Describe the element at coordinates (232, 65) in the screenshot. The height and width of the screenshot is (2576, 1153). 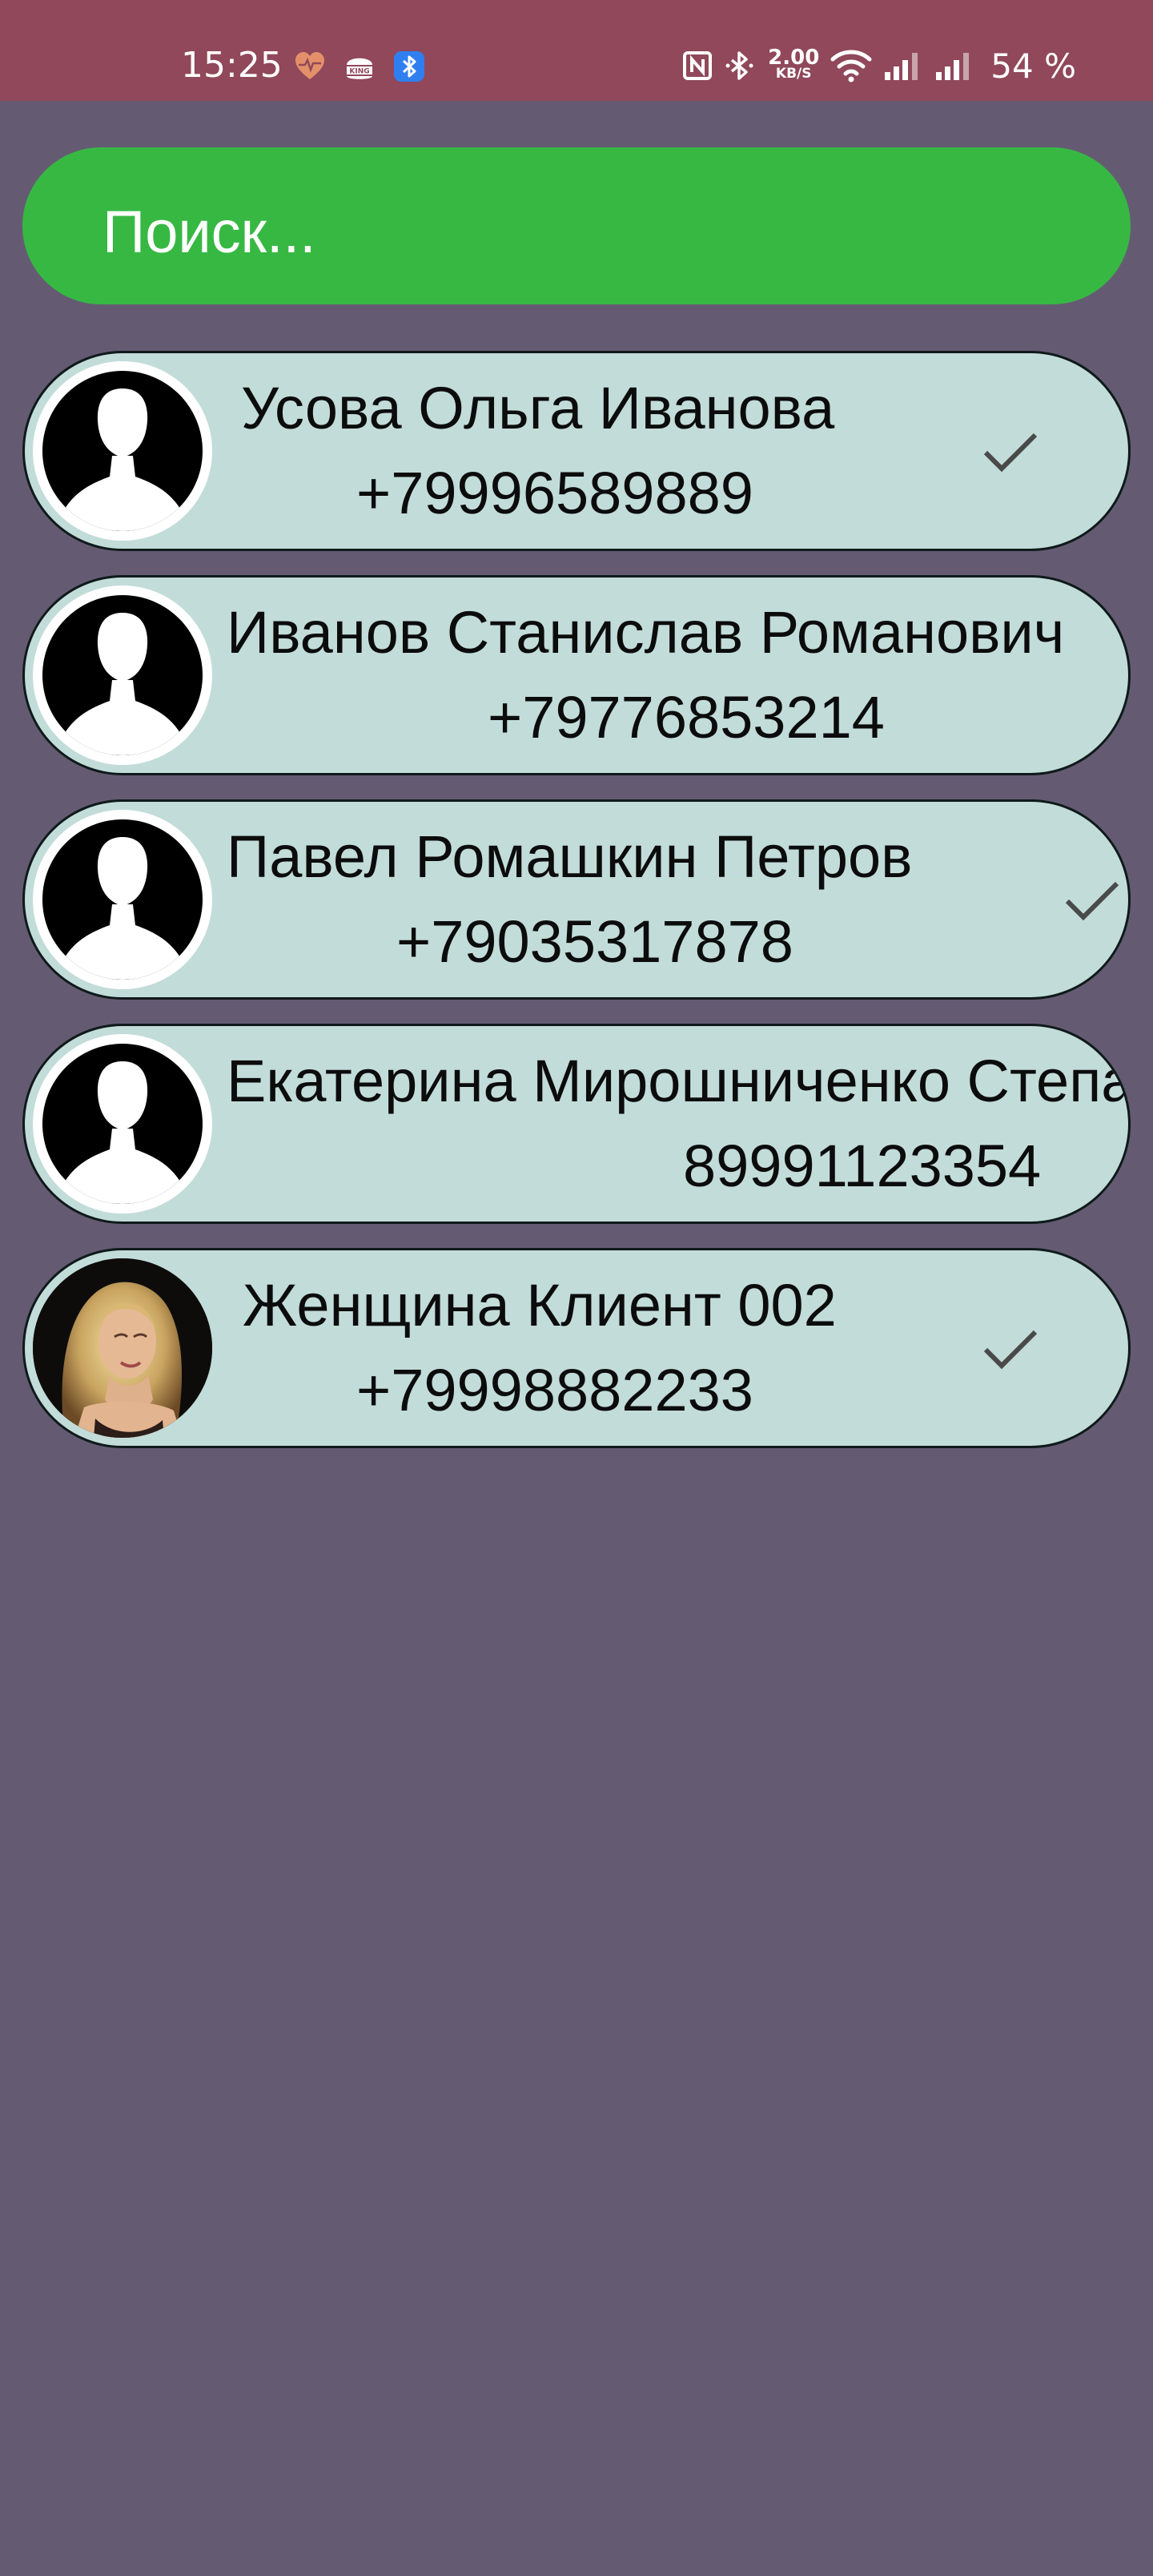
I see `status-time: 15:25` at that location.